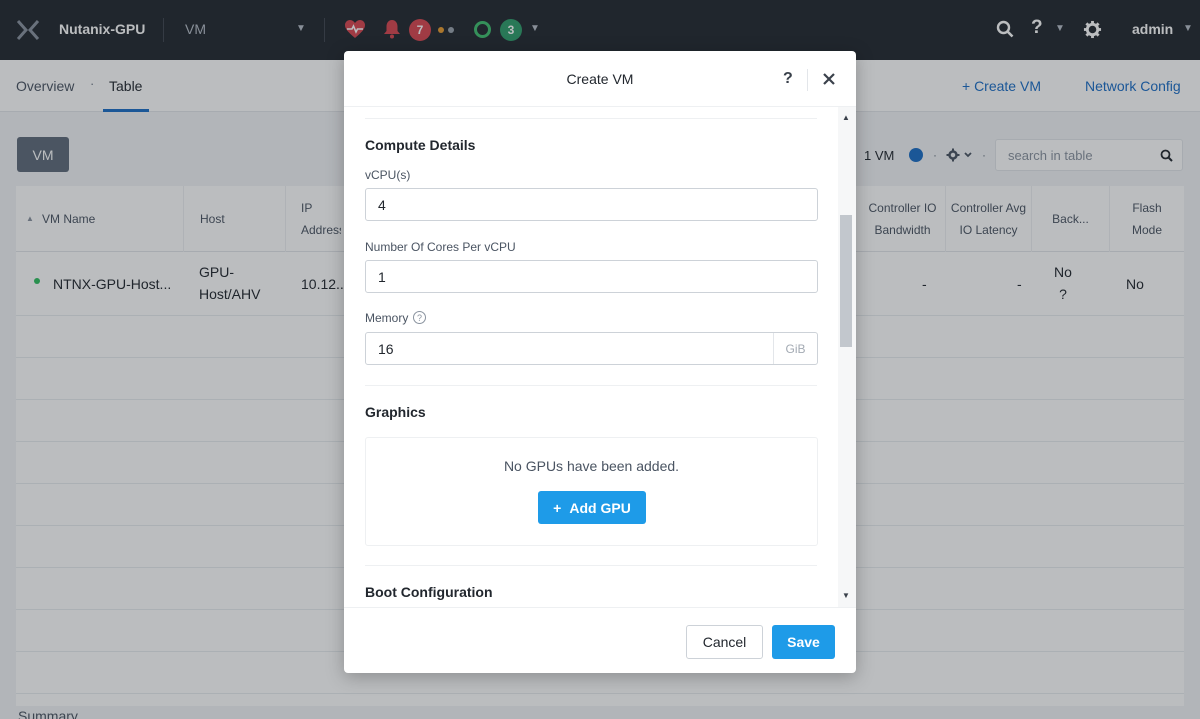 This screenshot has width=1200, height=719. Describe the element at coordinates (724, 642) in the screenshot. I see `cancel-button: Cancel` at that location.